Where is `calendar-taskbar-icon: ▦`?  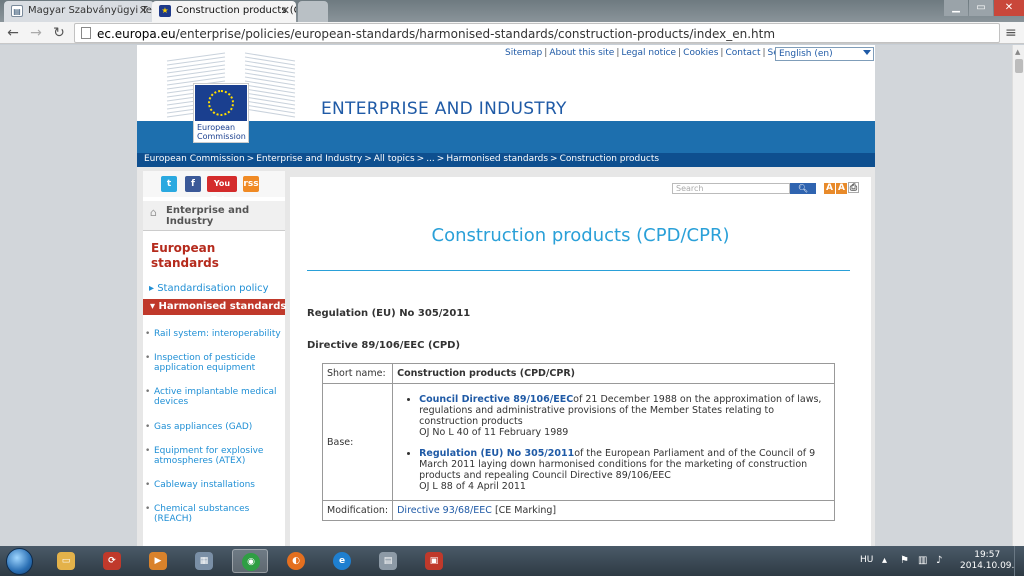 calendar-taskbar-icon: ▦ is located at coordinates (204, 561).